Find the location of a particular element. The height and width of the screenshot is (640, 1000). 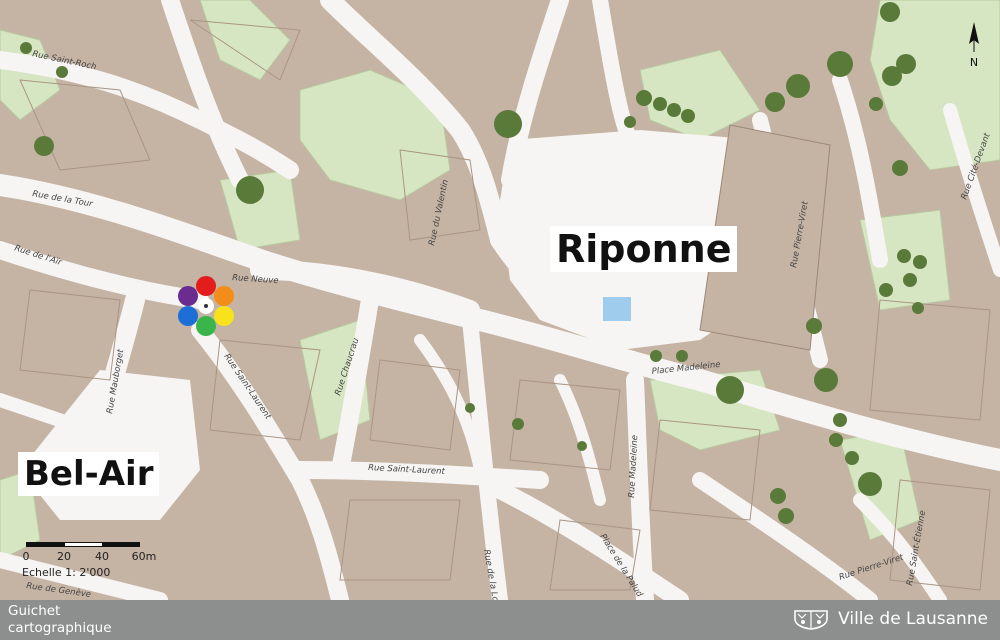

water-basin is located at coordinates (617, 309).